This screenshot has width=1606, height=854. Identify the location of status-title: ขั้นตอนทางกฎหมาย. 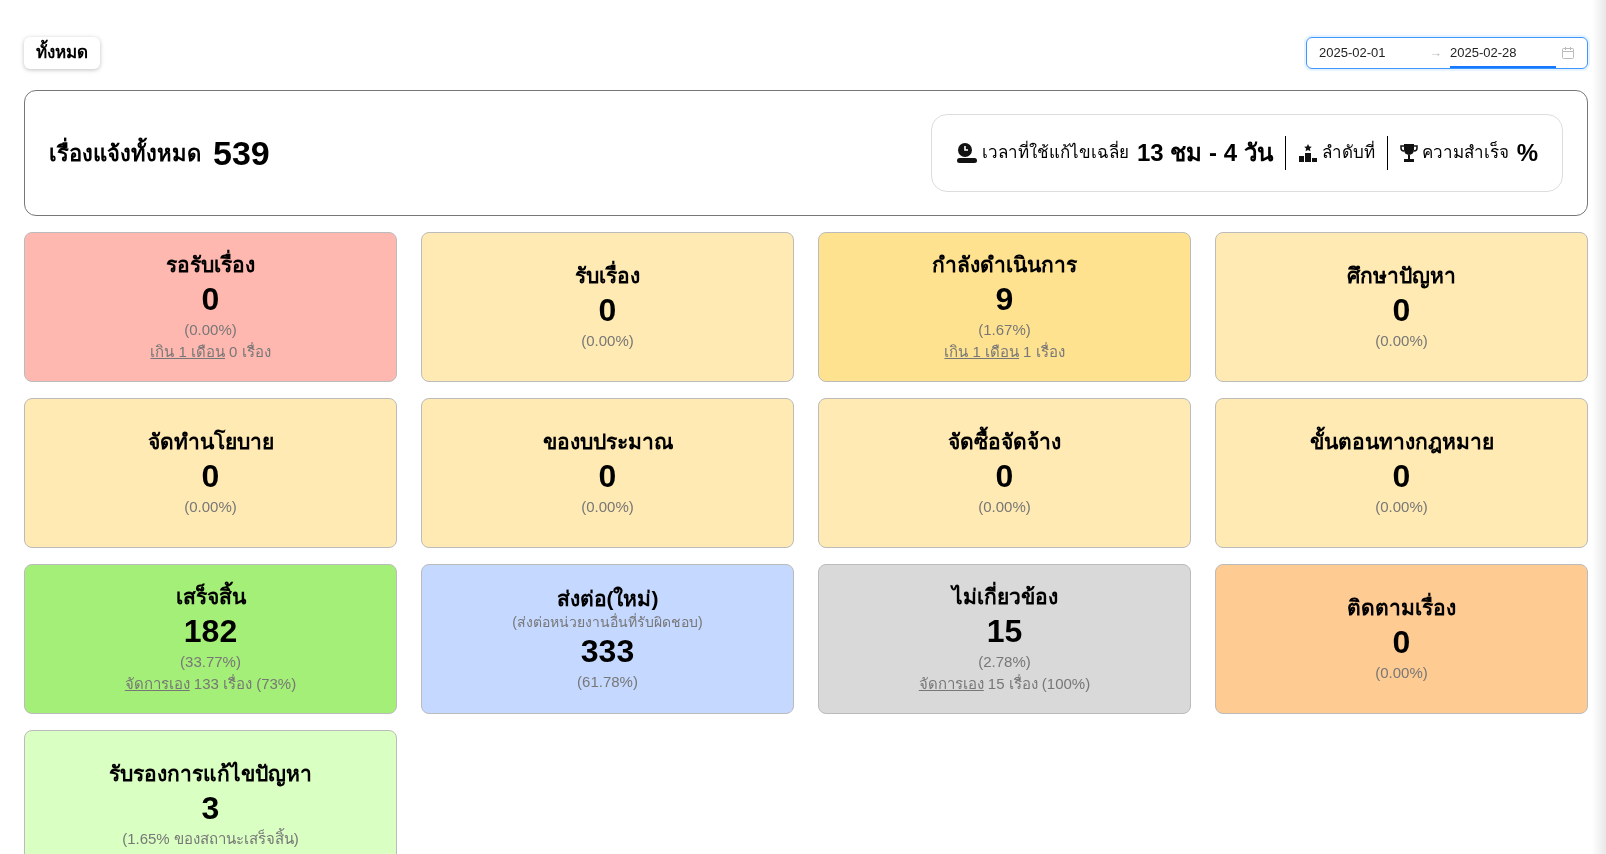
(1401, 442).